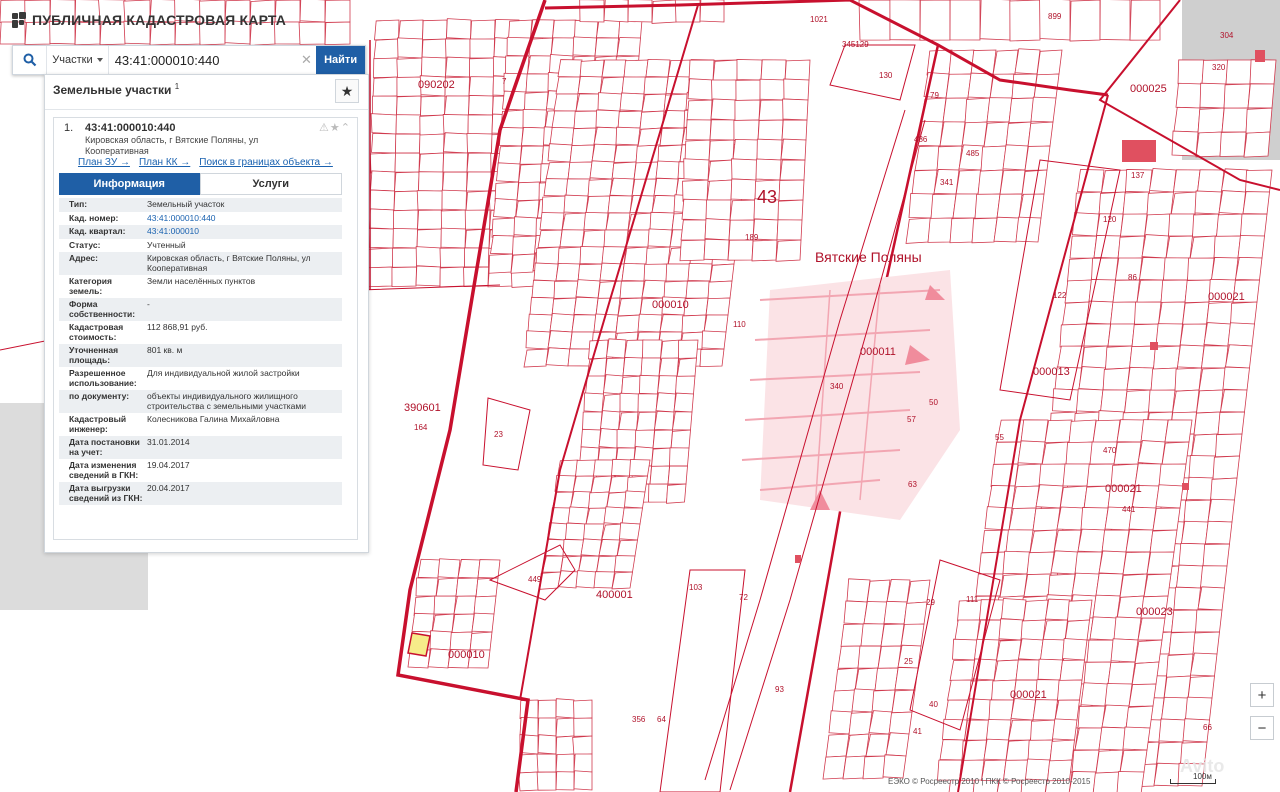 Image resolution: width=1280 pixels, height=792 pixels. What do you see at coordinates (244, 218) in the screenshot?
I see `info-row-value: 43:41:000010:440` at bounding box center [244, 218].